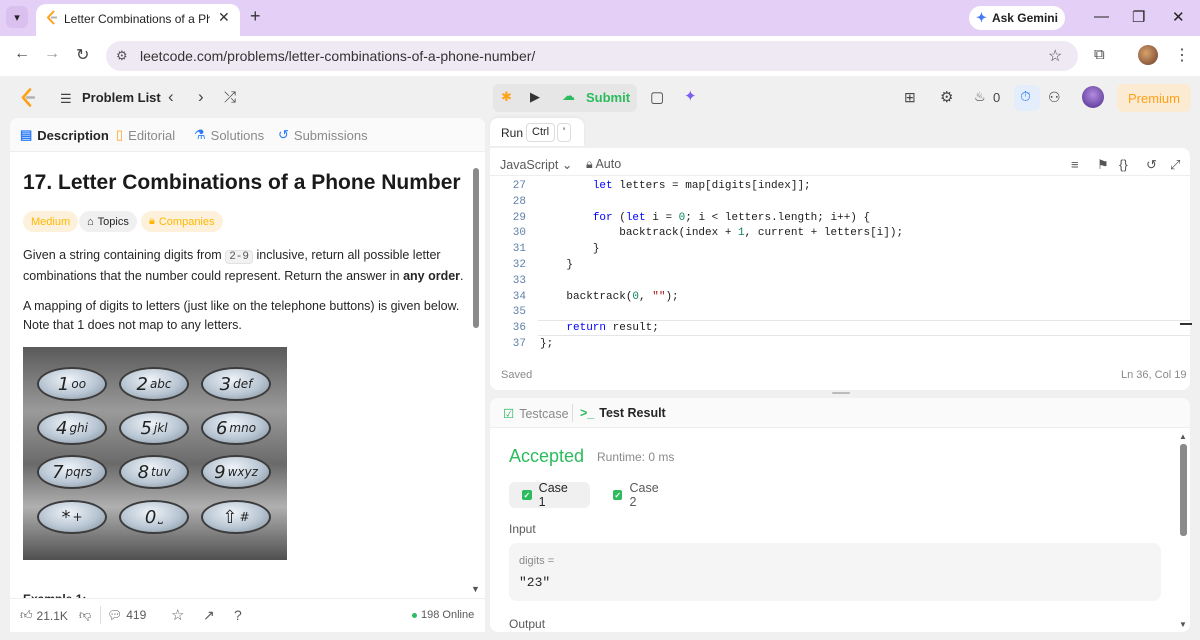 The width and height of the screenshot is (1200, 640). What do you see at coordinates (230, 97) in the screenshot?
I see `random-shuffle-icon: ⤮` at bounding box center [230, 97].